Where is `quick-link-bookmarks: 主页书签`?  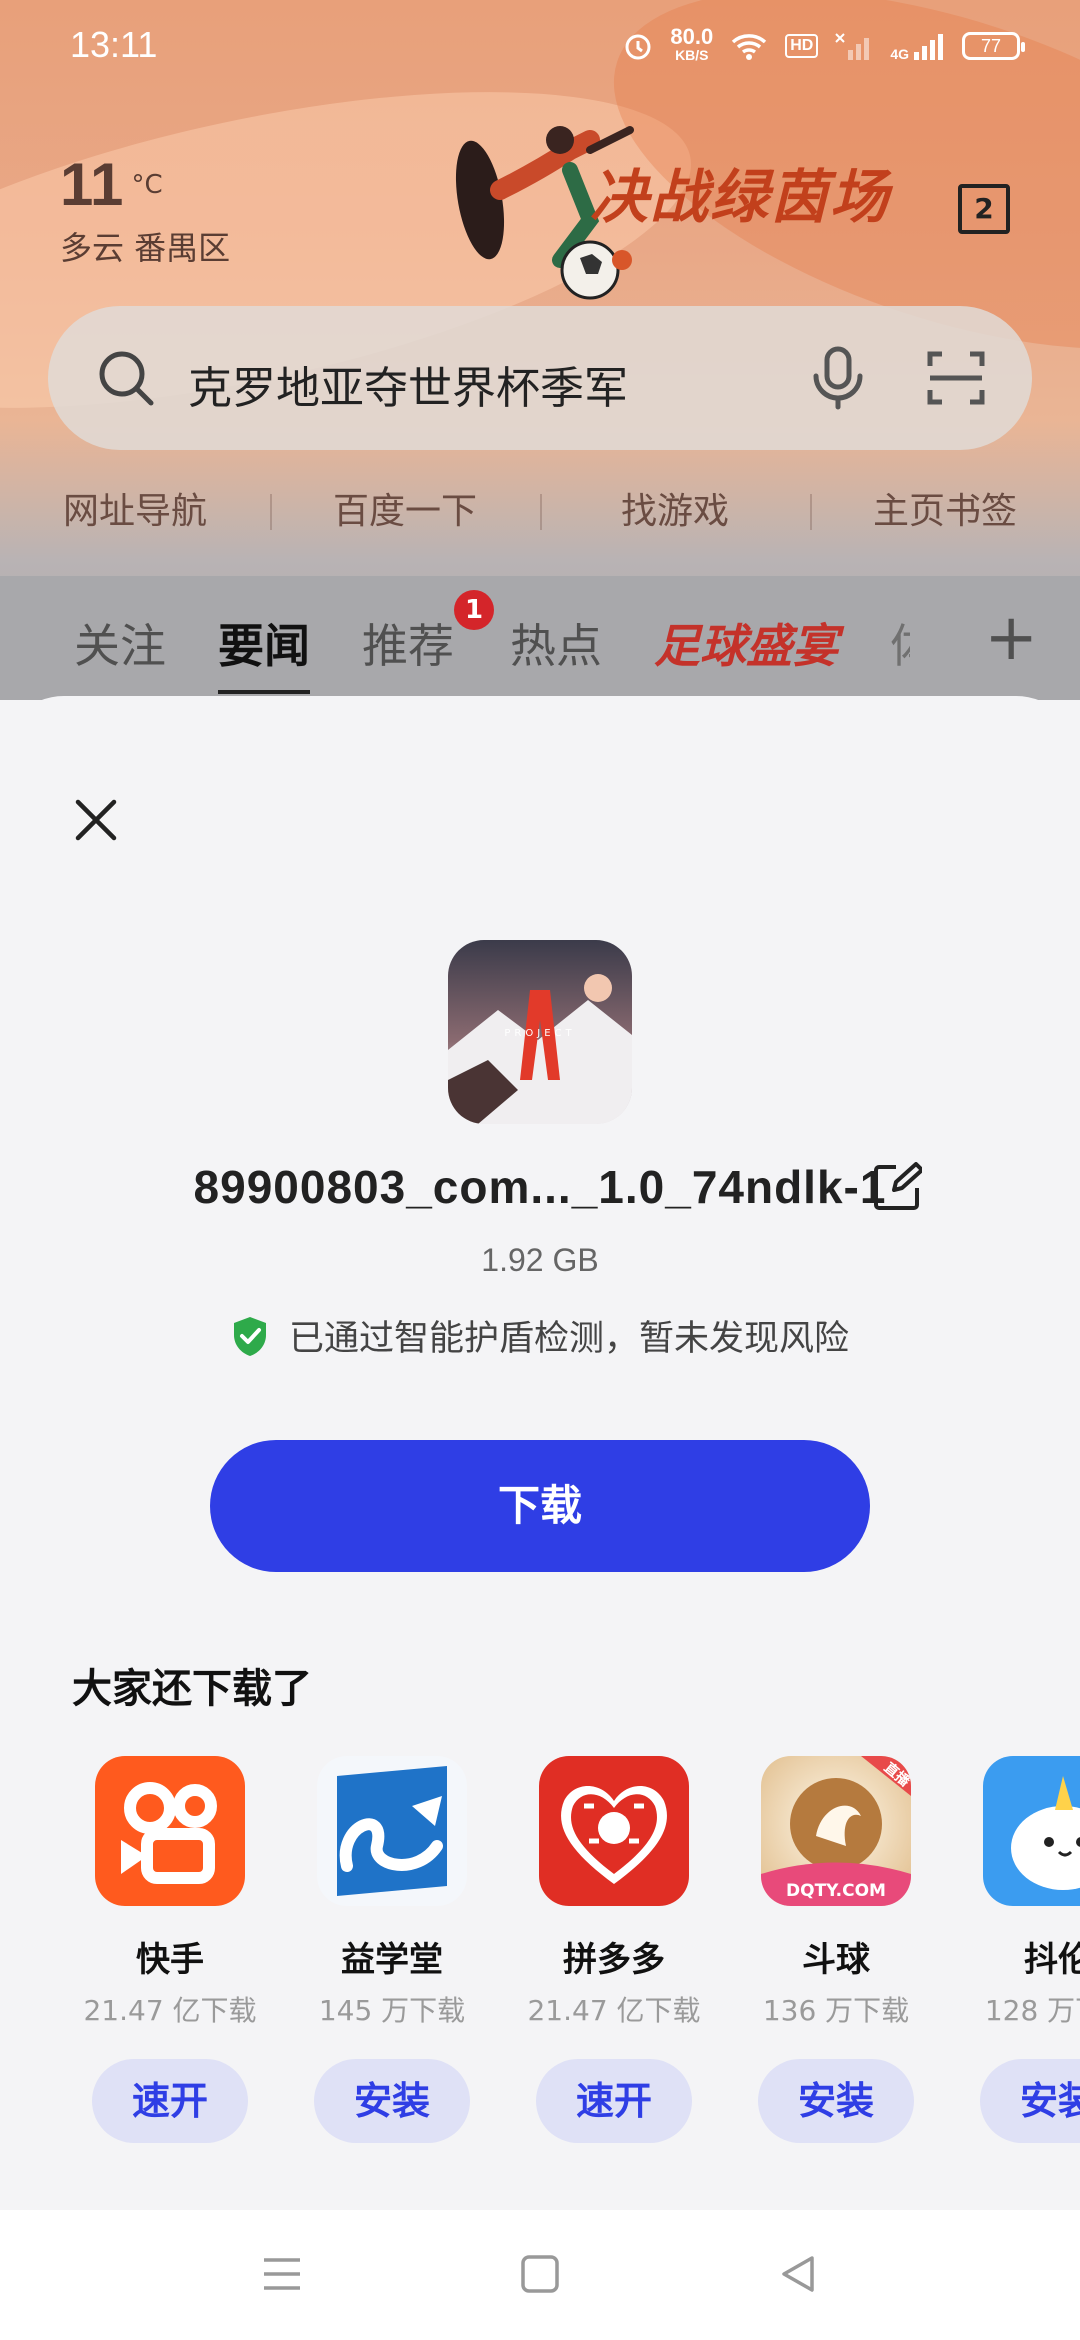 quick-link-bookmarks: 主页书签 is located at coordinates (945, 512).